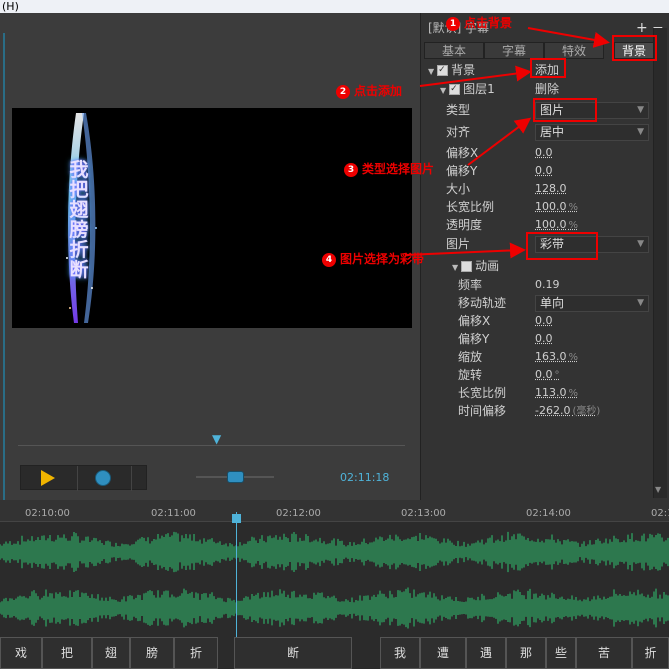 The width and height of the screenshot is (669, 669). What do you see at coordinates (470, 207) in the screenshot?
I see `ratio-label: 长宽比例` at bounding box center [470, 207].